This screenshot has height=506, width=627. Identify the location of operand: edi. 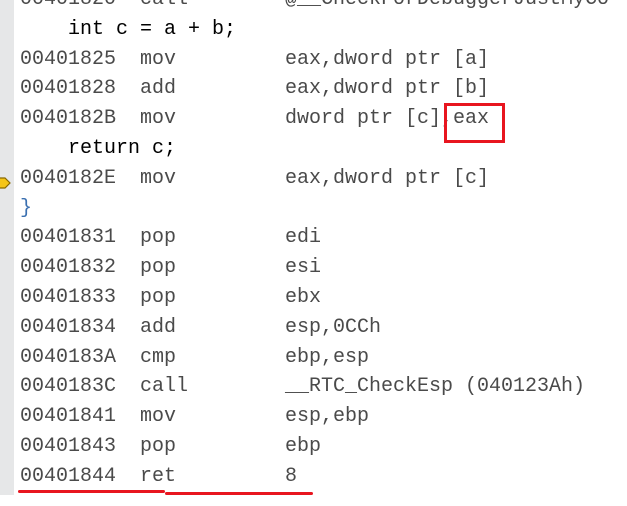
(303, 238).